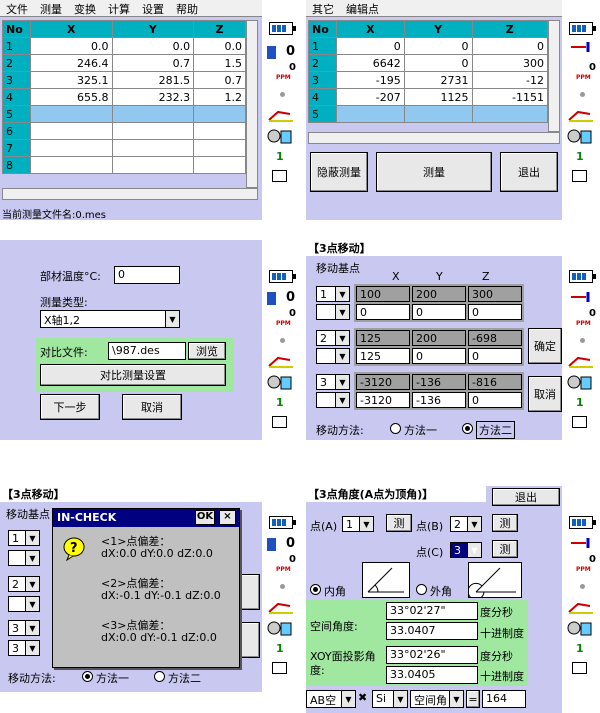  I want to click on compare-file-input: \987.des, so click(147, 351).